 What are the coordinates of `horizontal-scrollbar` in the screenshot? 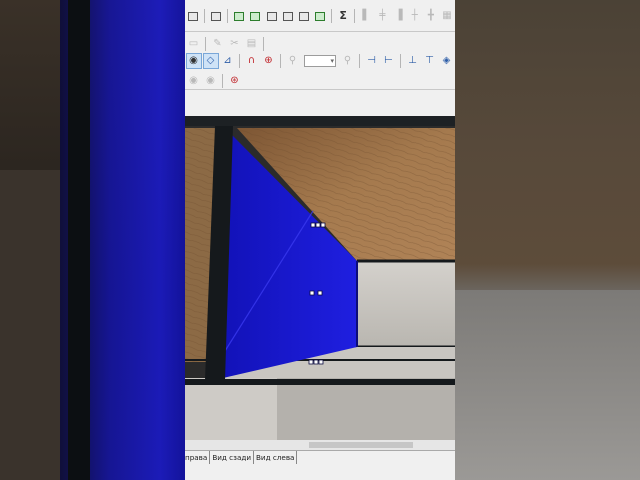 It's located at (320, 445).